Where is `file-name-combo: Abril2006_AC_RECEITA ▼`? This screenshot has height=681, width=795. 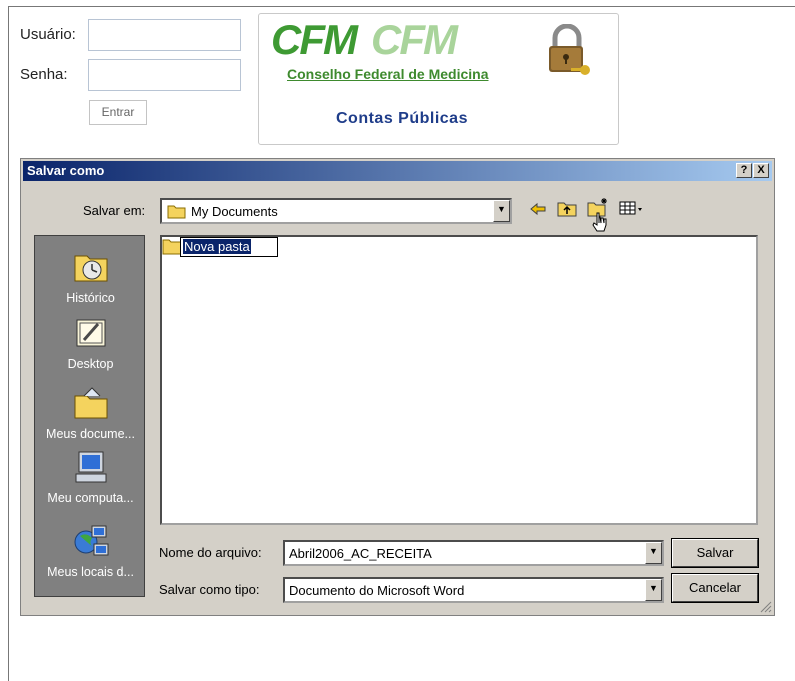
file-name-combo: Abril2006_AC_RECEITA ▼ is located at coordinates (473, 553).